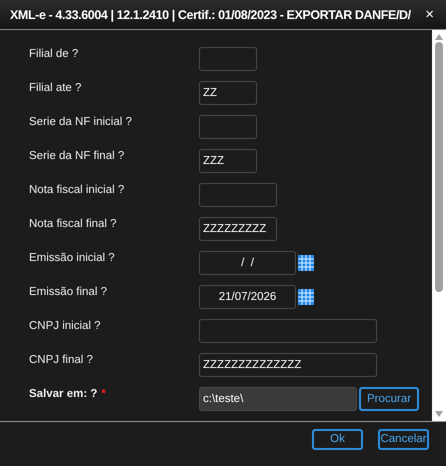  What do you see at coordinates (247, 297) in the screenshot?
I see `date-field: 21/07/2026` at bounding box center [247, 297].